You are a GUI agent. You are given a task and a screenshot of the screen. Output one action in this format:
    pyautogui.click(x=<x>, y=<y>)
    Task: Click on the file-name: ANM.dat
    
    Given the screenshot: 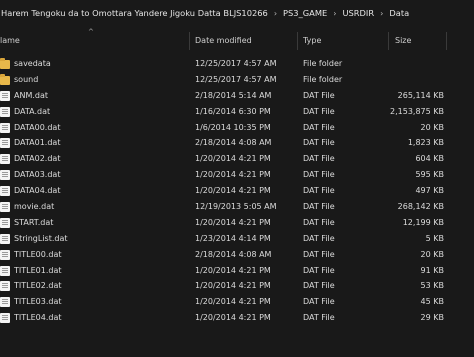 What is the action you would take?
    pyautogui.click(x=31, y=95)
    